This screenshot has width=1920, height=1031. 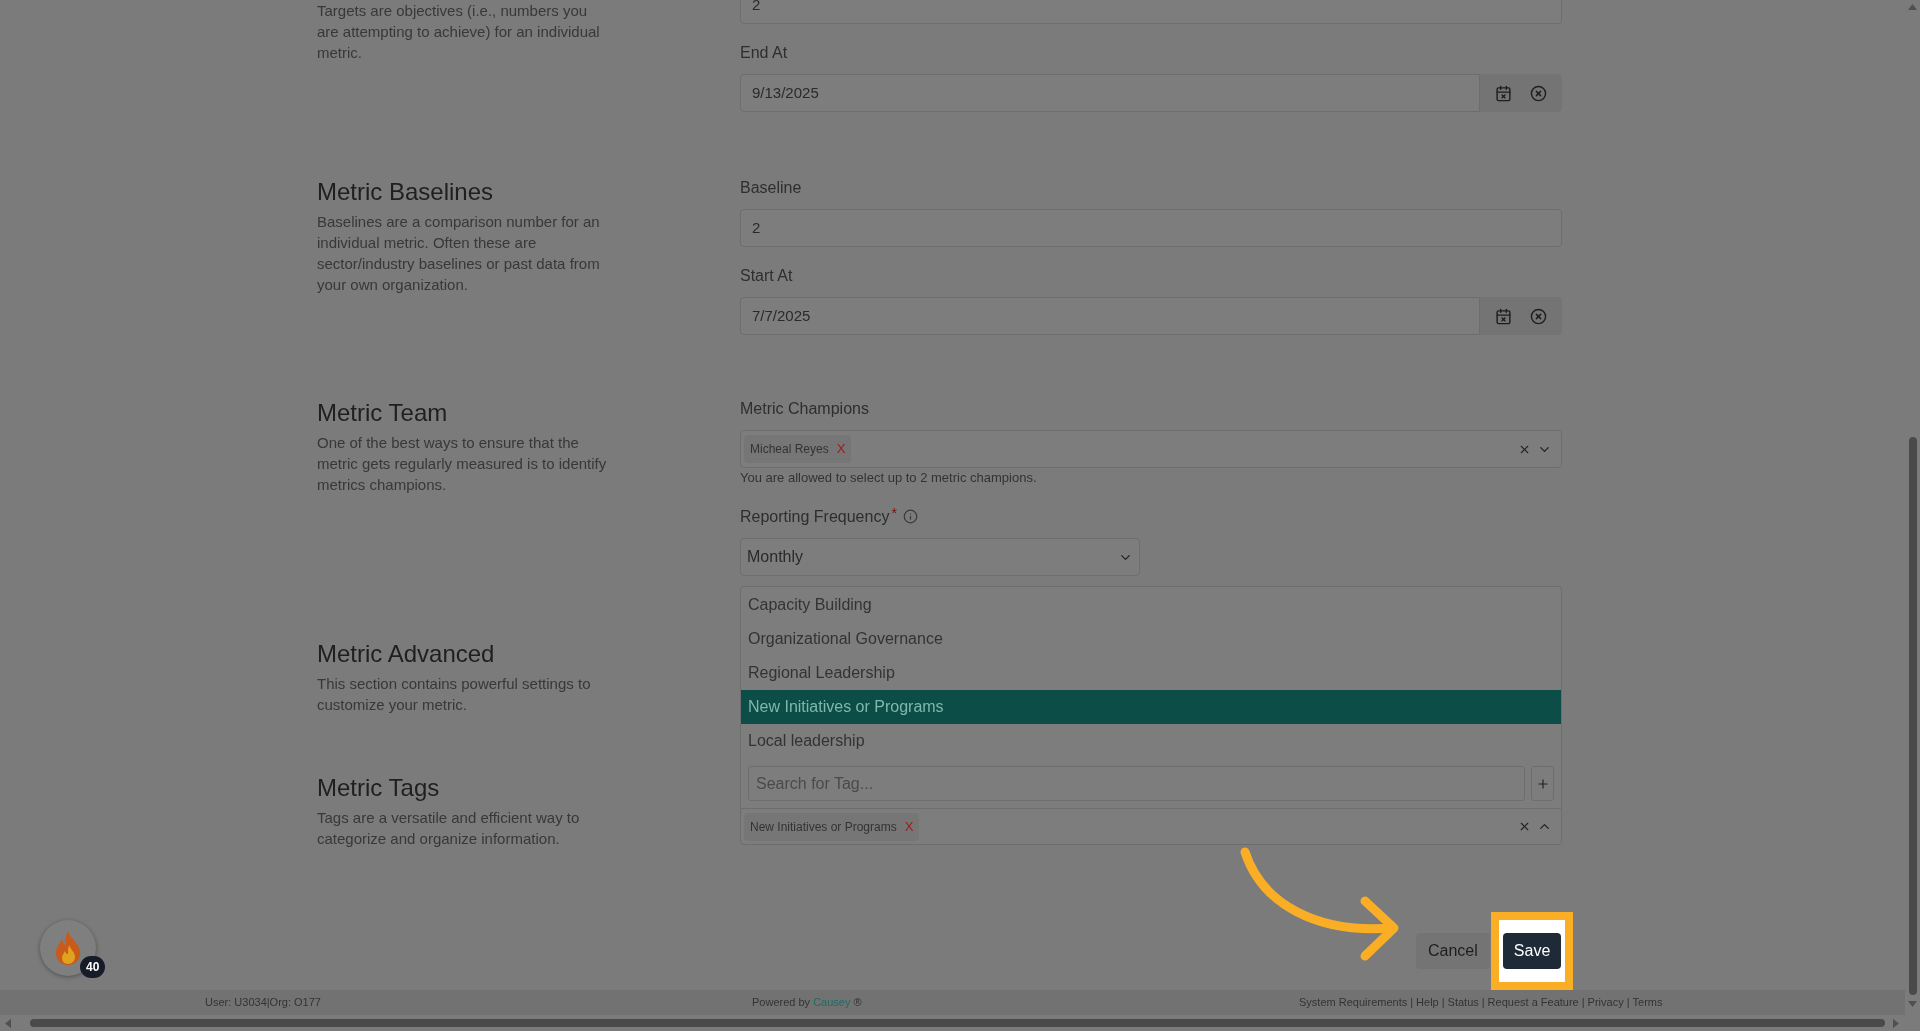 I want to click on field-label: Metric Champions, so click(x=804, y=409).